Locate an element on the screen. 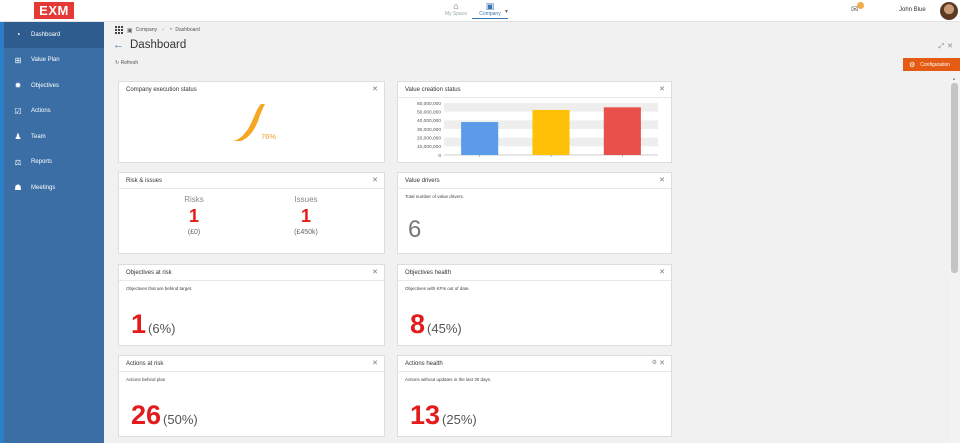  y-tick-label: 40,000,000 is located at coordinates (429, 121).